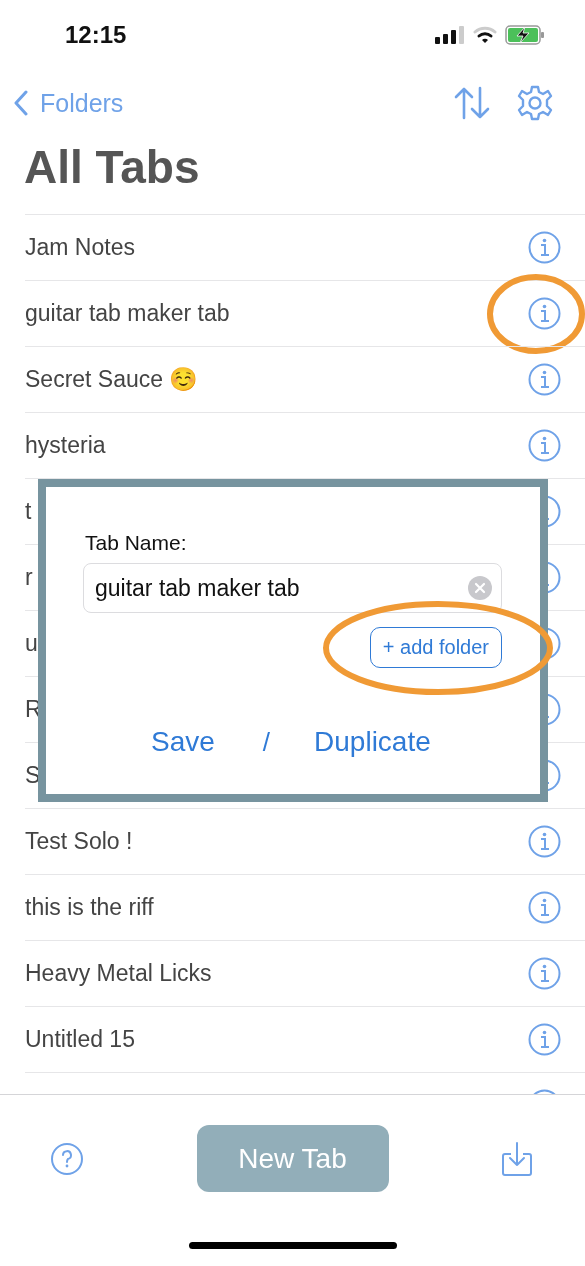  Describe the element at coordinates (79, 841) in the screenshot. I see `tab-title: Test Solo !` at that location.